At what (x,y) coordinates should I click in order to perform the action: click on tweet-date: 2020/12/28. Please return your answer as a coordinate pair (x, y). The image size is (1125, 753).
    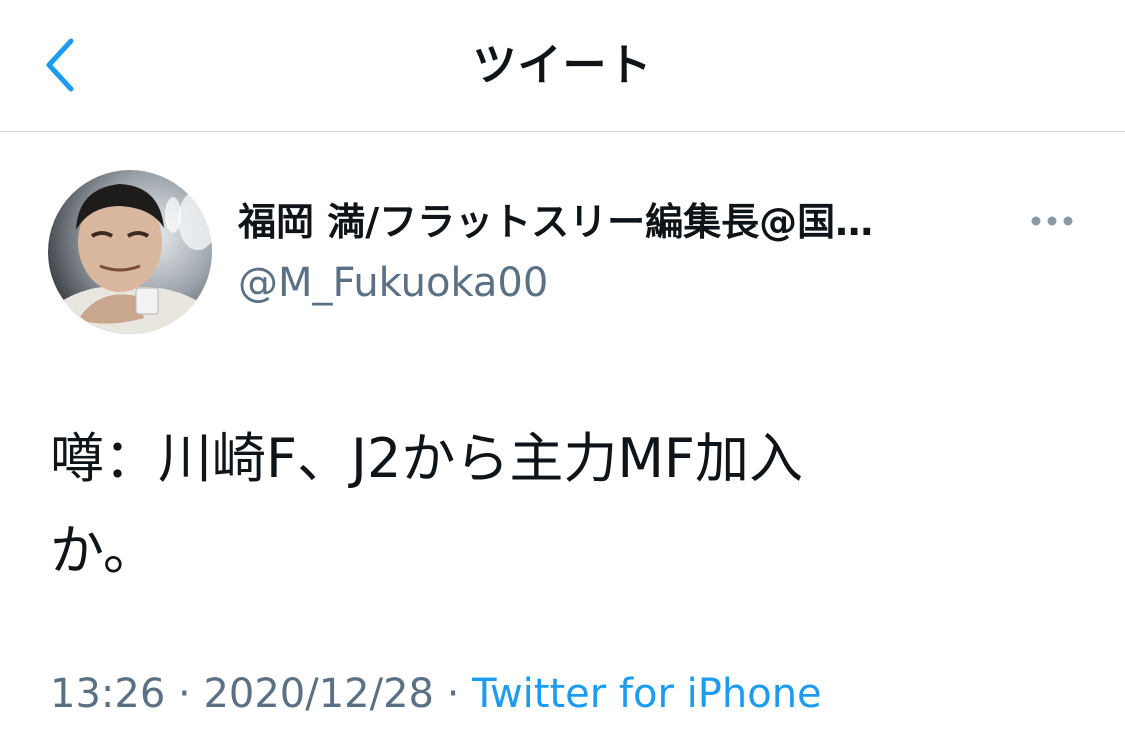
    Looking at the image, I should click on (318, 694).